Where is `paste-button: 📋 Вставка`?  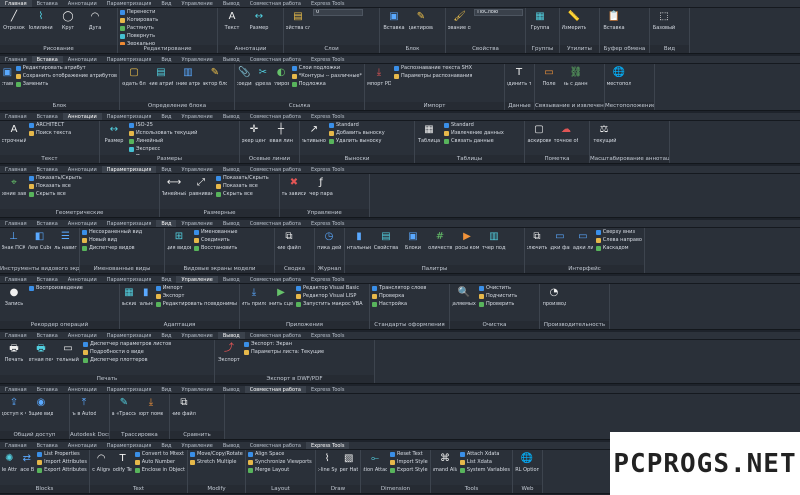 paste-button: 📋 Вставка is located at coordinates (614, 20).